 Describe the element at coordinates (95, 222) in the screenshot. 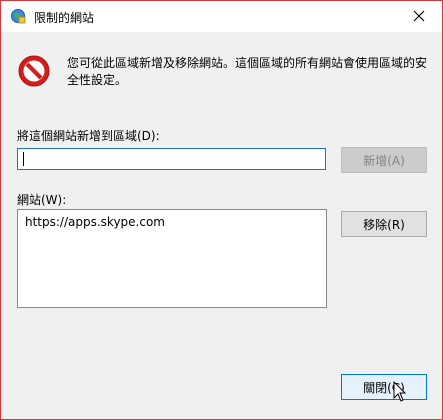

I see `list-item: https://apps.skype.com` at that location.